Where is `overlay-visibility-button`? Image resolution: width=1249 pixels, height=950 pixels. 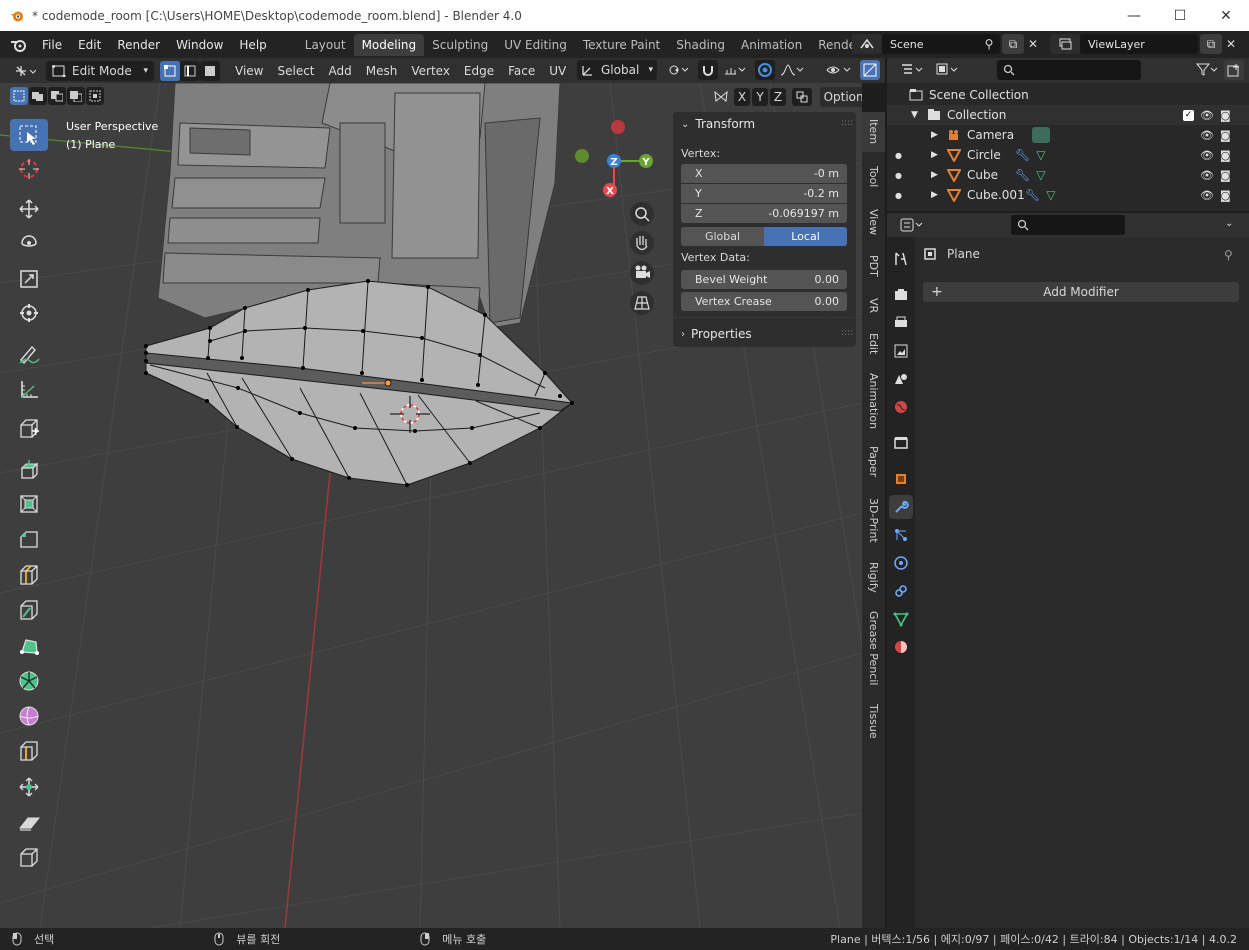
overlay-visibility-button is located at coordinates (839, 70).